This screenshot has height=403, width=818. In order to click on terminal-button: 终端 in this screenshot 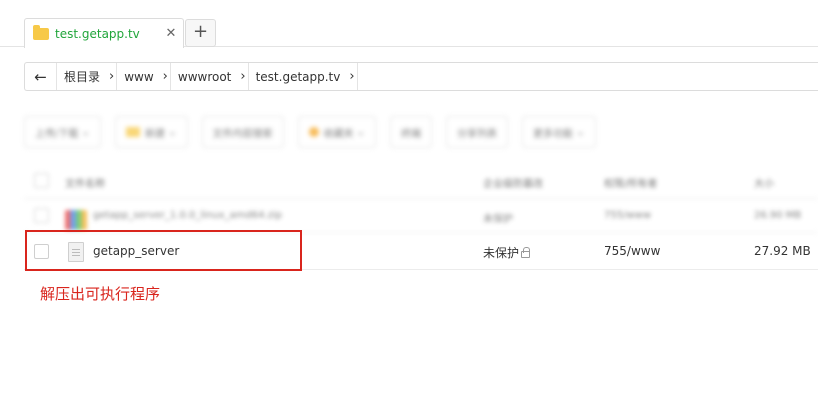, I will do `click(411, 132)`.